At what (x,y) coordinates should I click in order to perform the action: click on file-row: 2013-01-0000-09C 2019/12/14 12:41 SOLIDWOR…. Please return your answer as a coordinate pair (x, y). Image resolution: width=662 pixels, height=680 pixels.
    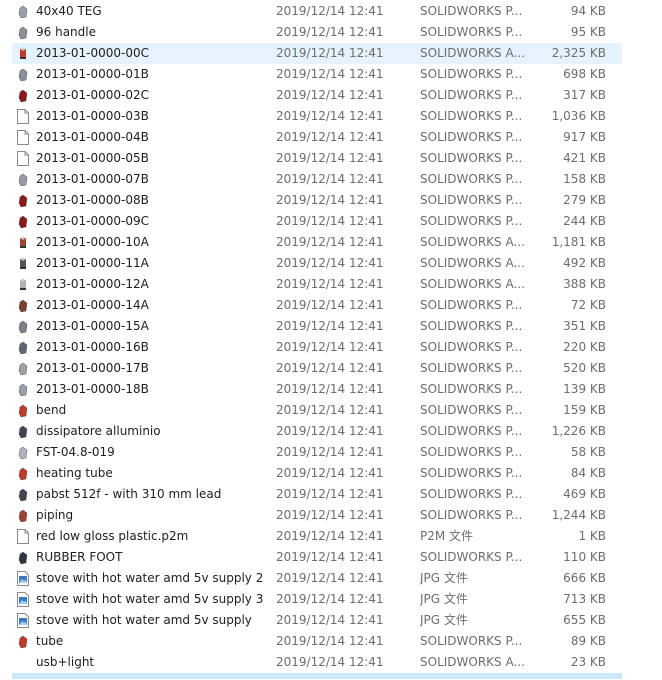
    Looking at the image, I should click on (317, 221).